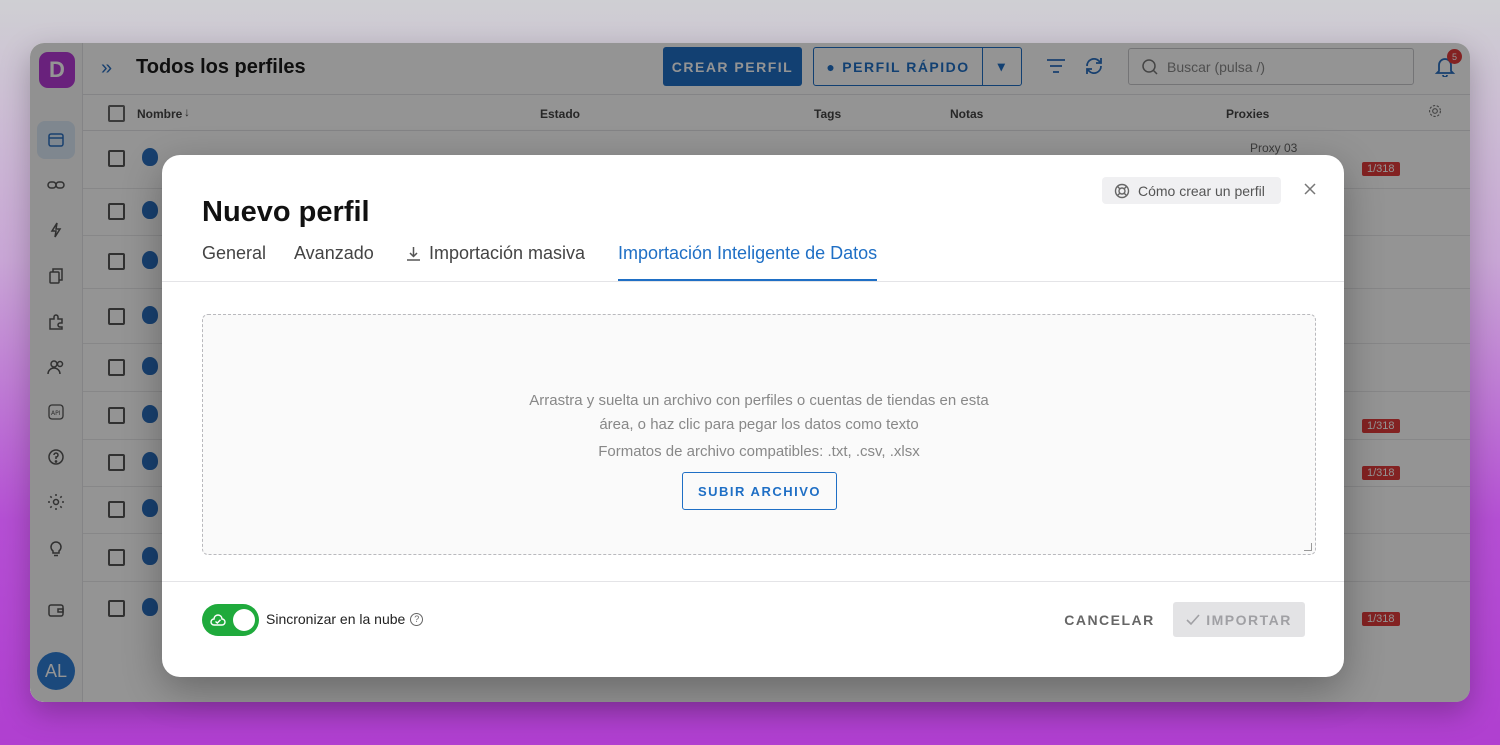 The image size is (1500, 745). What do you see at coordinates (748, 262) in the screenshot?
I see `tab-smart-import: Importación Inteligente de Datos` at bounding box center [748, 262].